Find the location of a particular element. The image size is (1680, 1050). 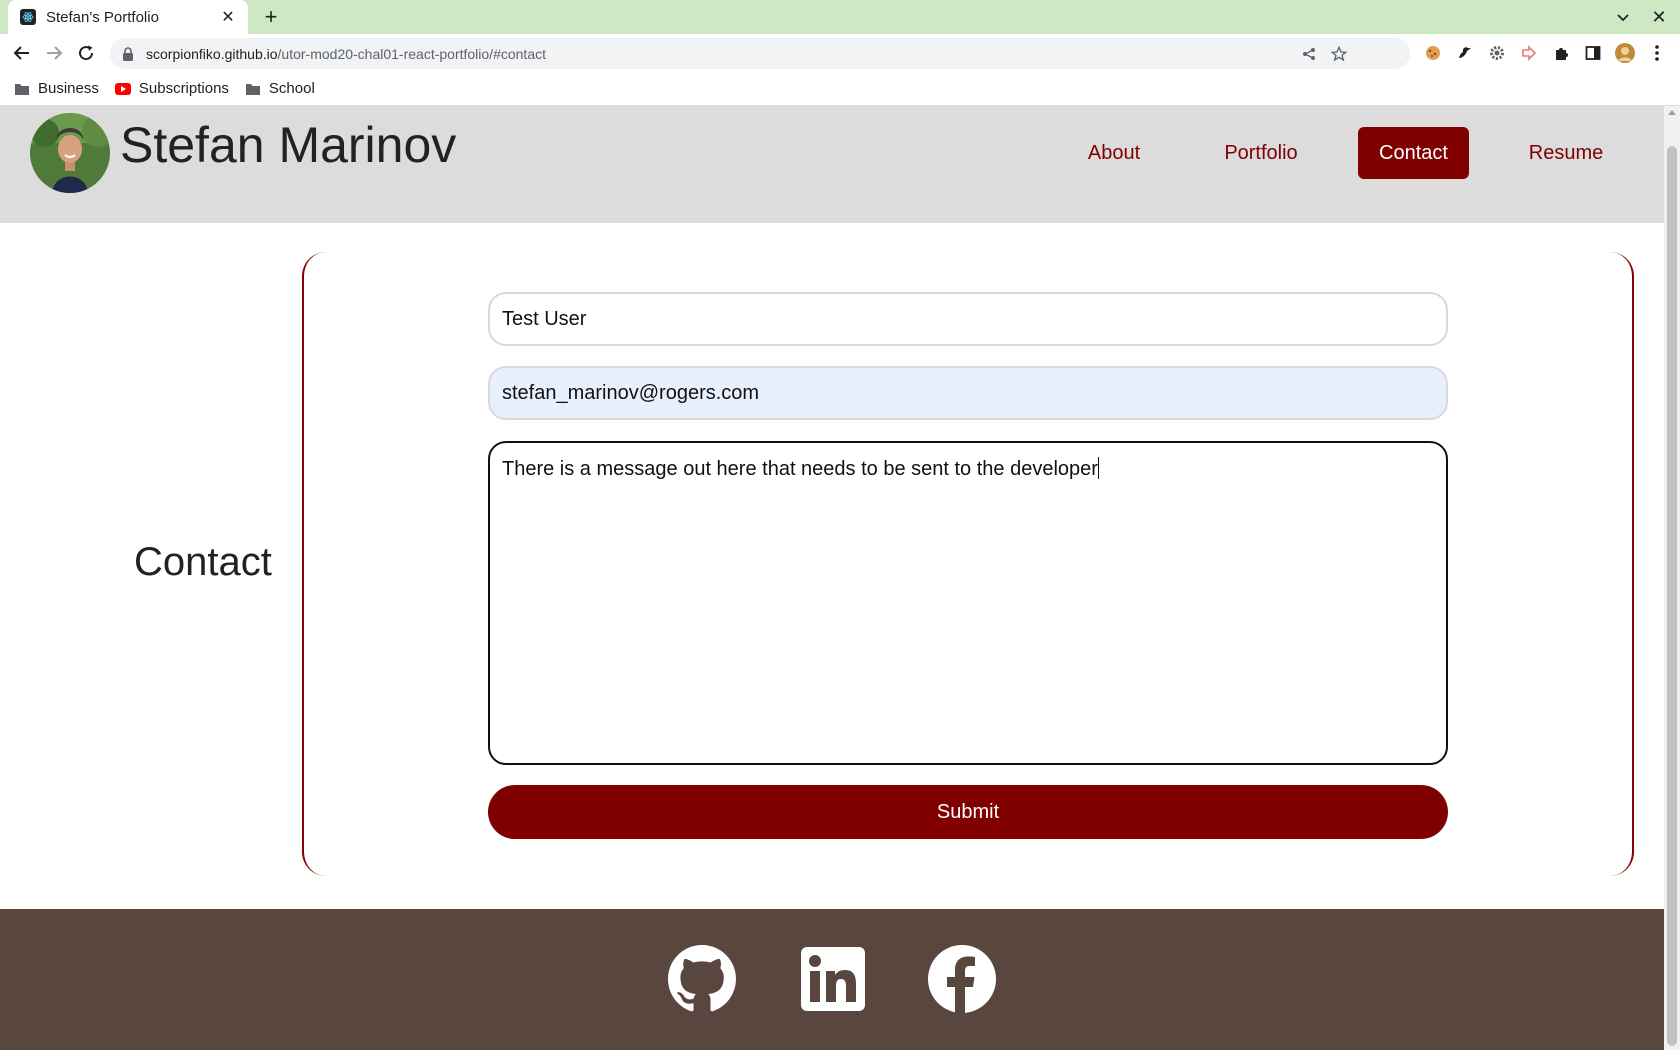

react-favicon-icon is located at coordinates (28, 17).